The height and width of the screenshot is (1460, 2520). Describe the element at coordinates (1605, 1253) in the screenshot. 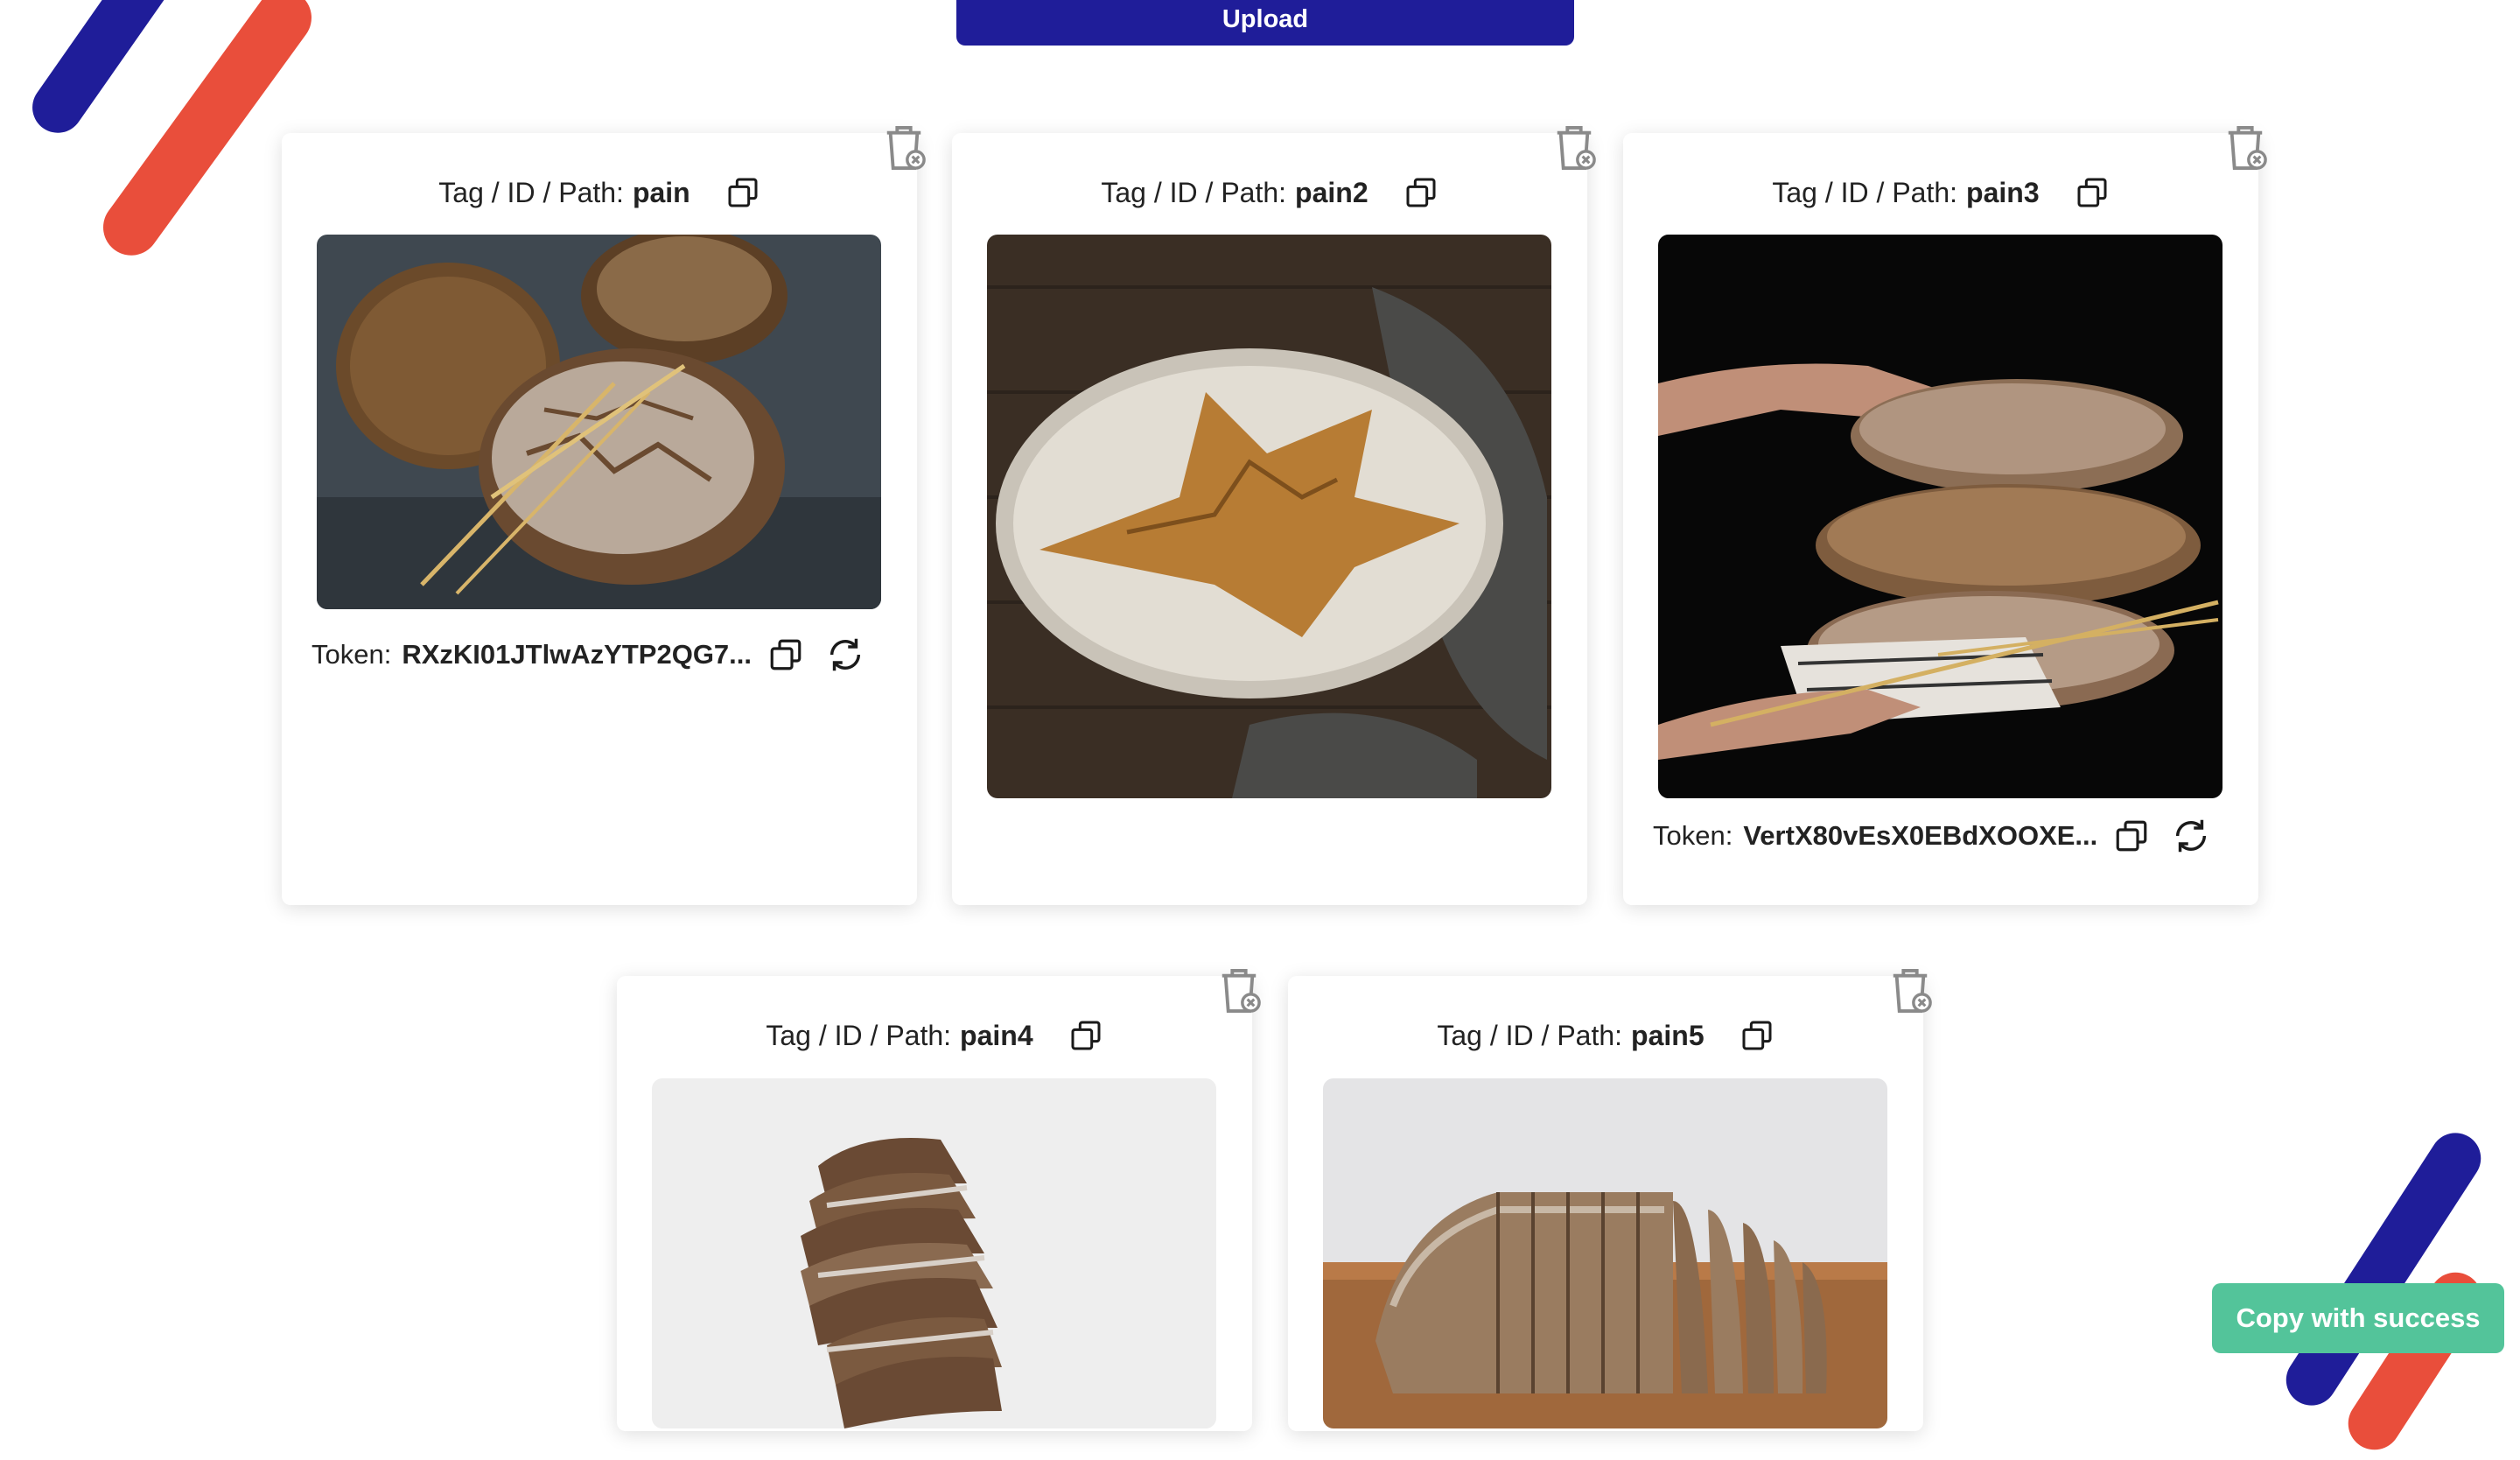

I see `sliced-loaf-on-board-photo` at that location.